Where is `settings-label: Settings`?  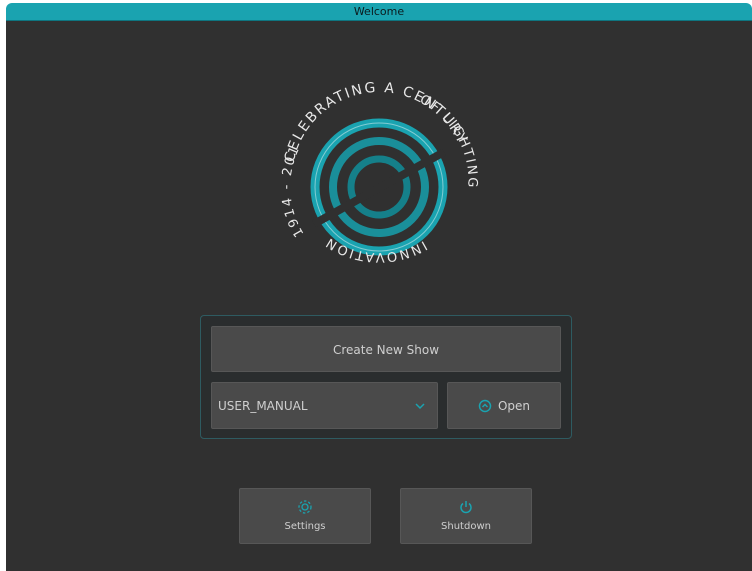
settings-label: Settings is located at coordinates (305, 526).